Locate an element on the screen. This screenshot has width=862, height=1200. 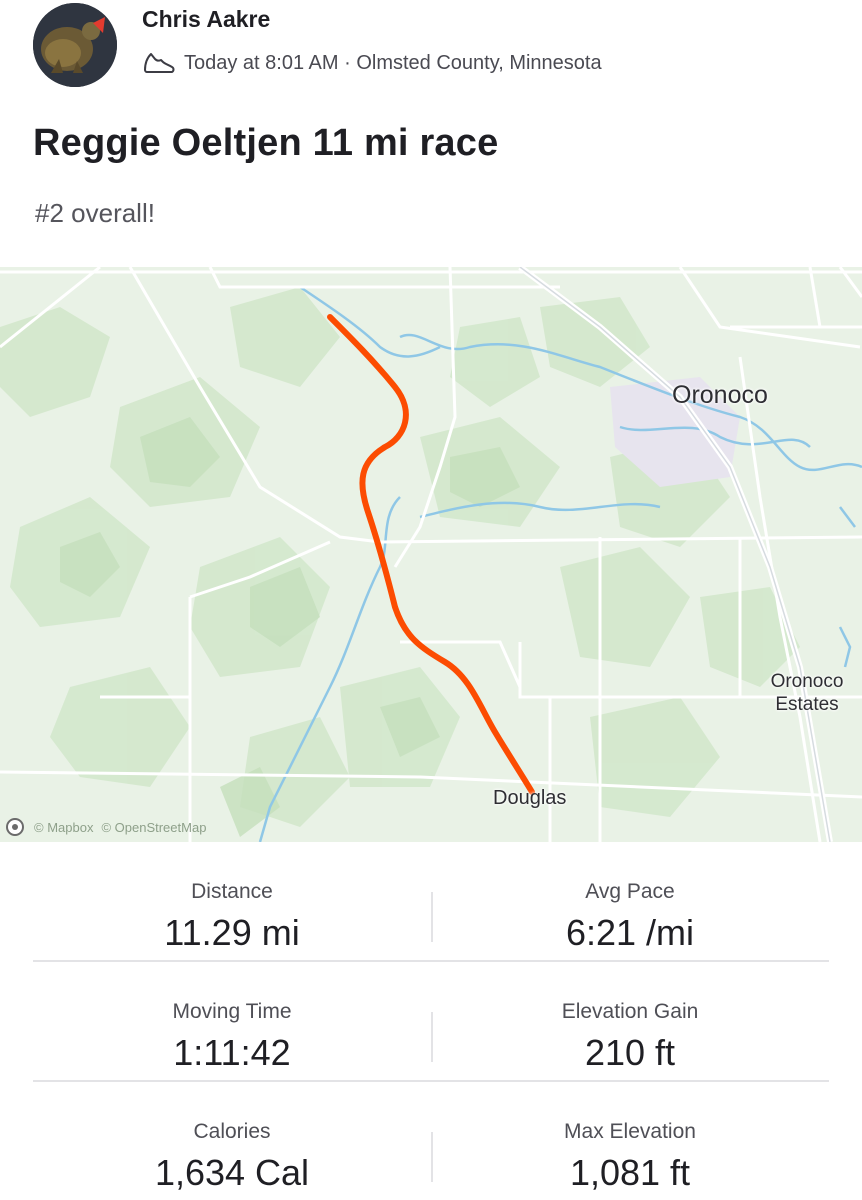
stat-distance: Distance 11.29 mi is located at coordinates (232, 898).